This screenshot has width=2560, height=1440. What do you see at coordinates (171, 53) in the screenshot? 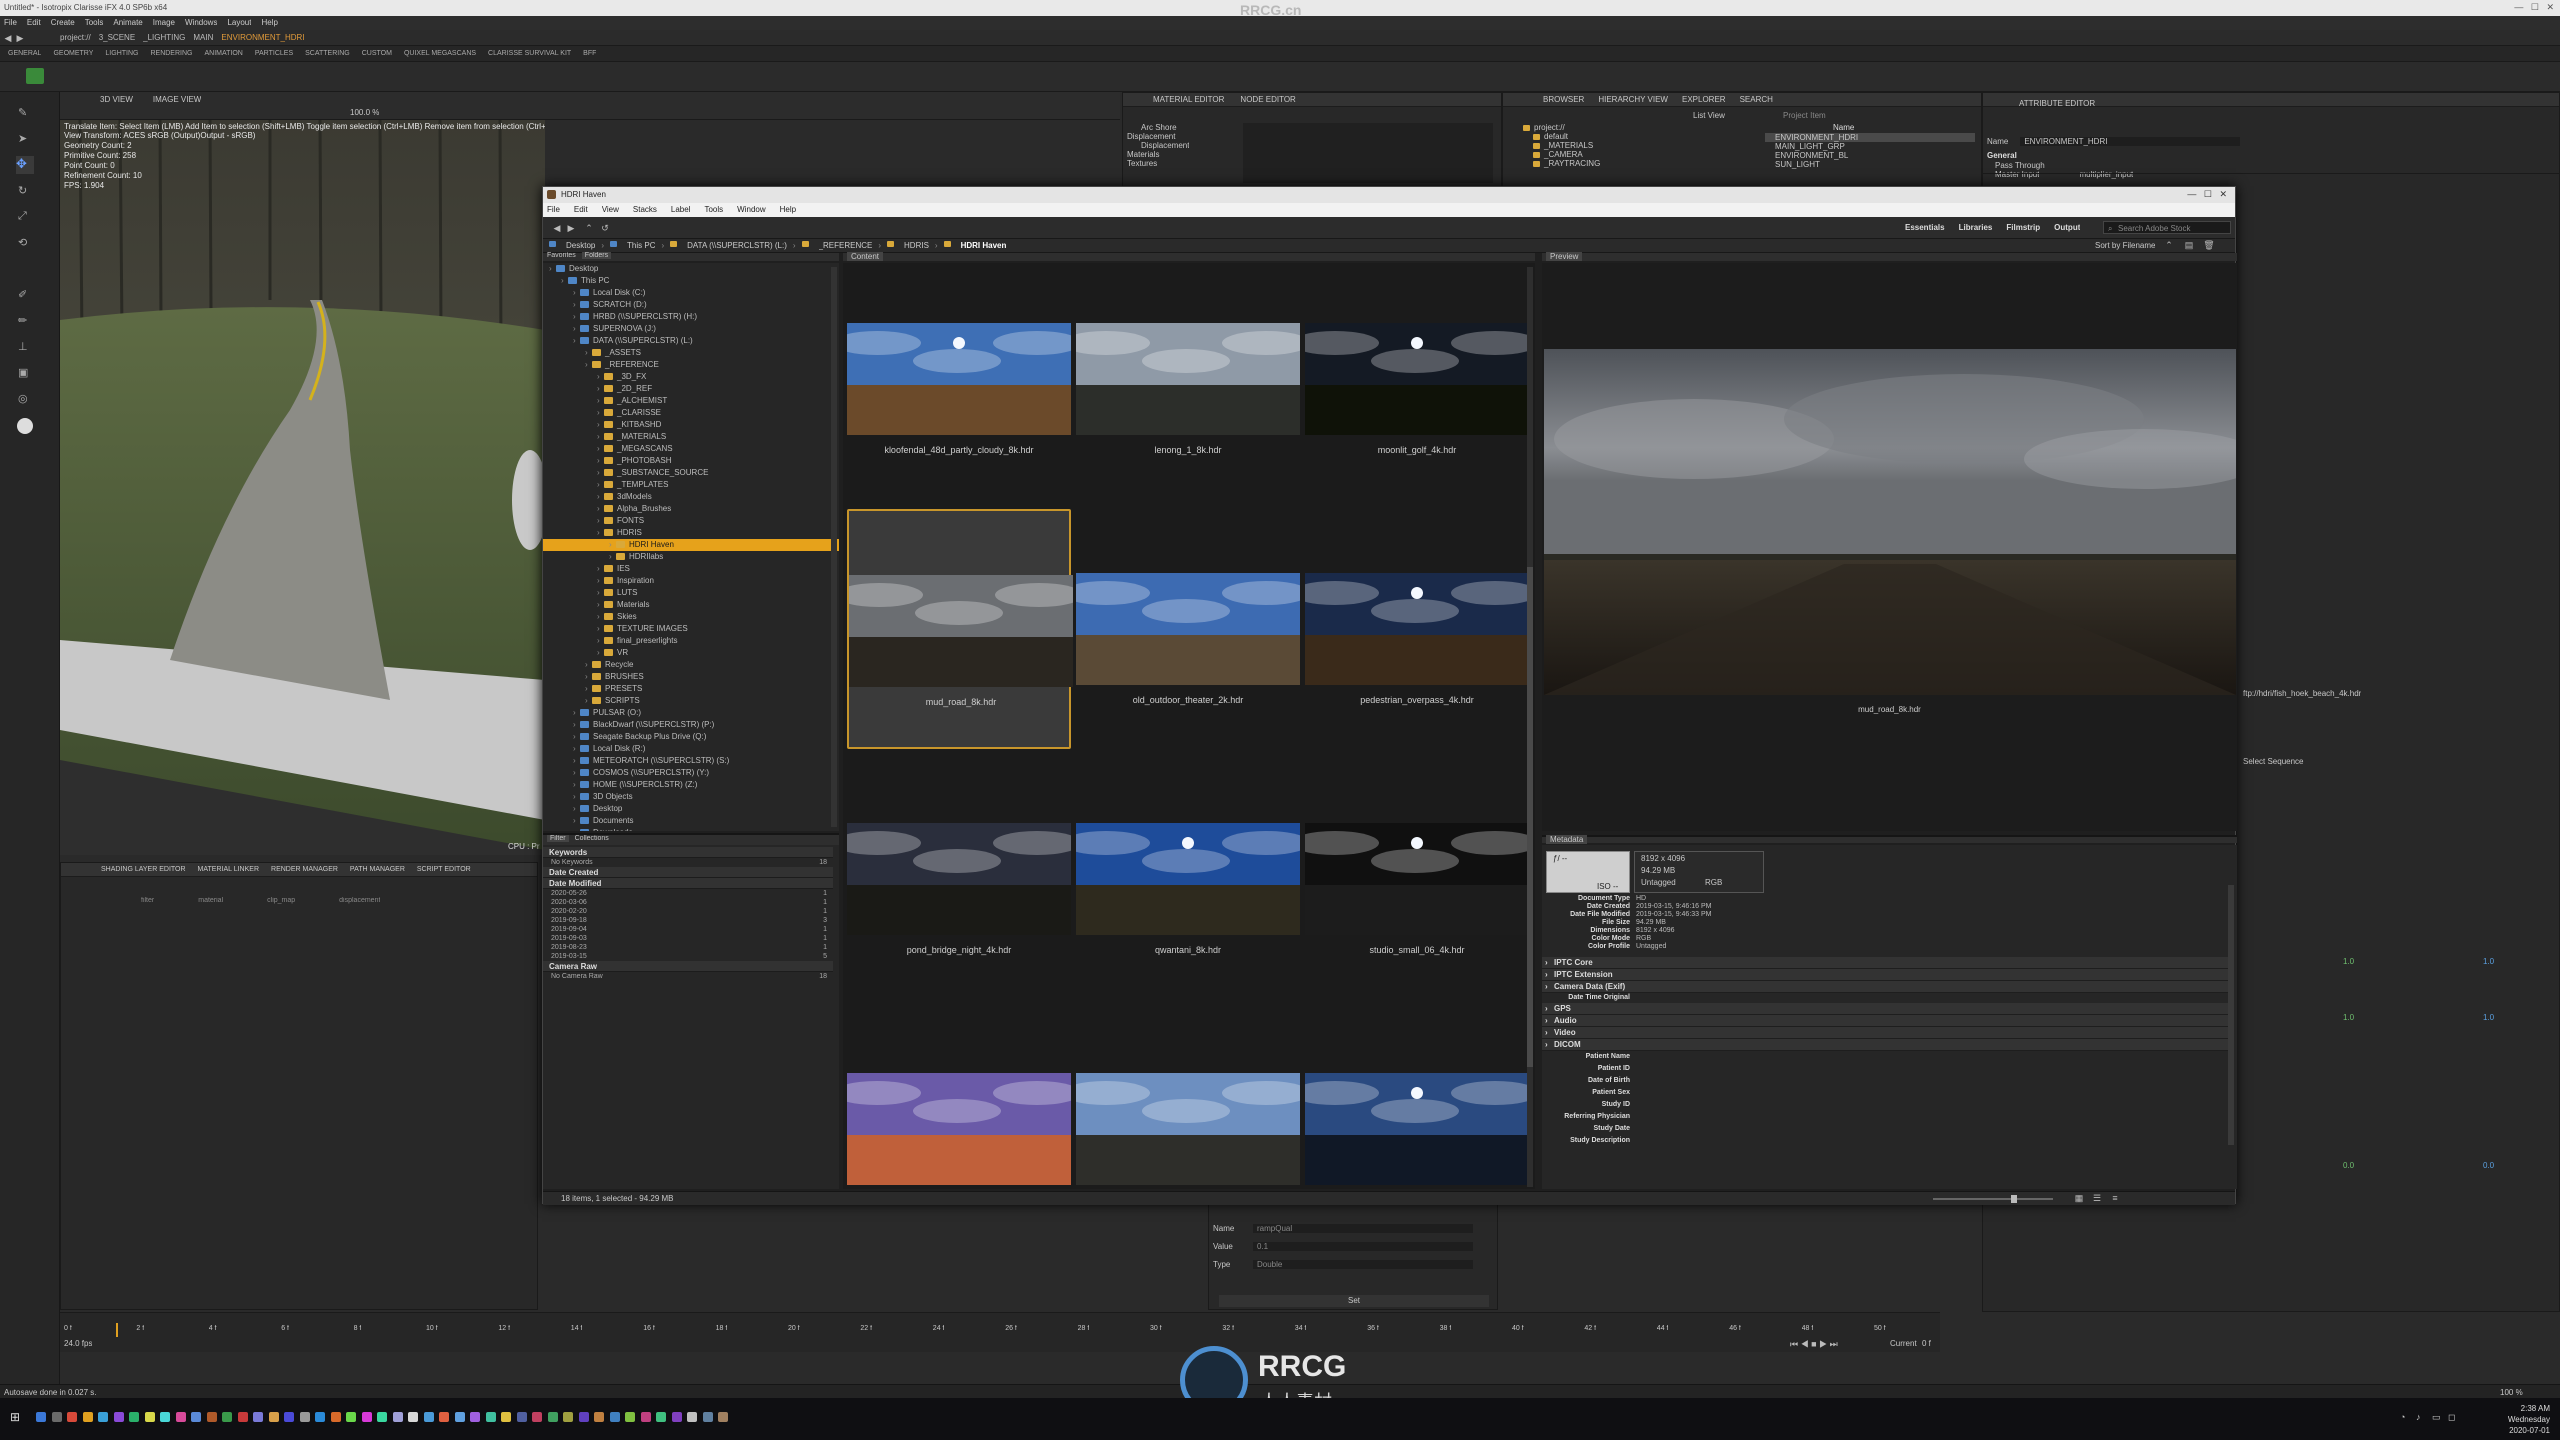
I see `shelf-tab: RENDERING` at bounding box center [171, 53].